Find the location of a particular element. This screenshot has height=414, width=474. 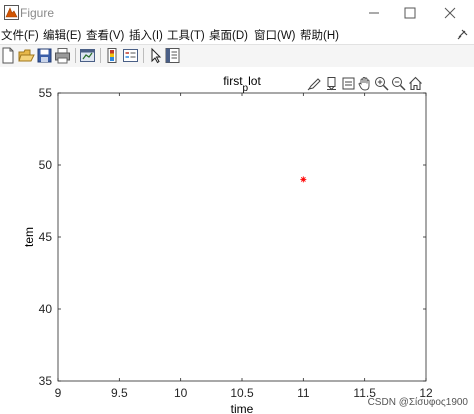

export-icon is located at coordinates (348, 83).